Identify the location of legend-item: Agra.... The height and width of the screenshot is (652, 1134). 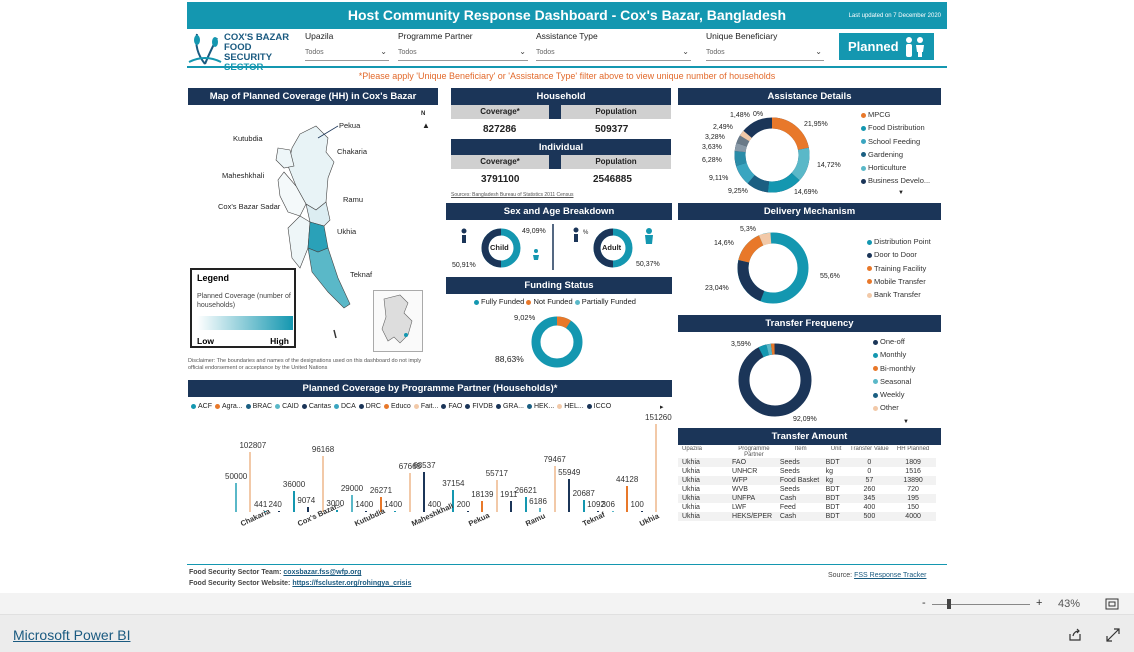
(229, 406).